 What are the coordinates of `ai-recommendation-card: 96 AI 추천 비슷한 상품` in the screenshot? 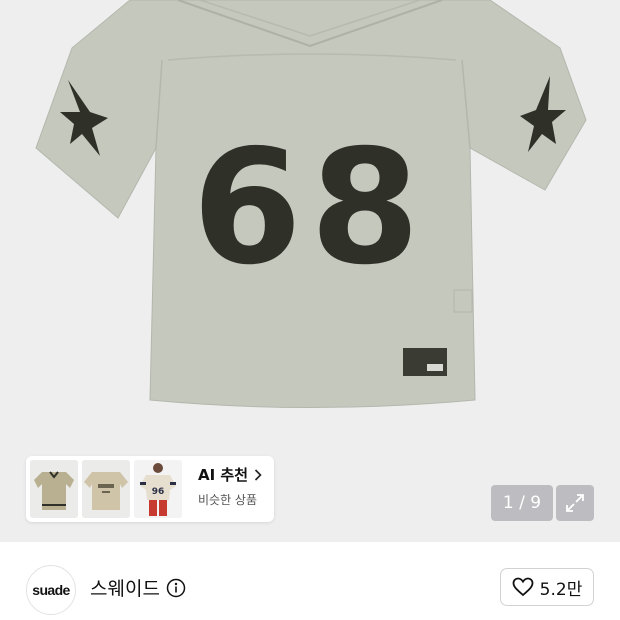 It's located at (150, 489).